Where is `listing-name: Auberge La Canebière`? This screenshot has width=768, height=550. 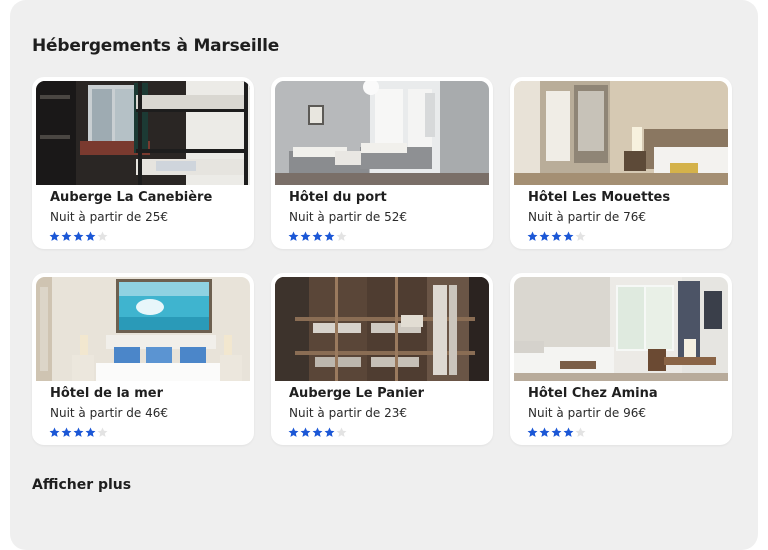
listing-name: Auberge La Canebière is located at coordinates (131, 197).